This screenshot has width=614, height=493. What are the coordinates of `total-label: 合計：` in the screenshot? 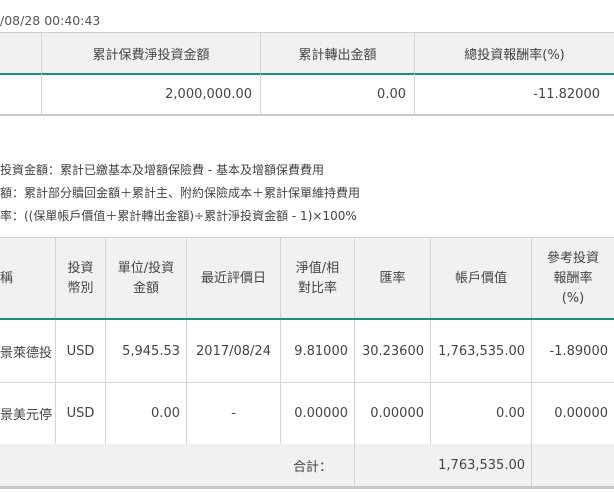 It's located at (177, 465).